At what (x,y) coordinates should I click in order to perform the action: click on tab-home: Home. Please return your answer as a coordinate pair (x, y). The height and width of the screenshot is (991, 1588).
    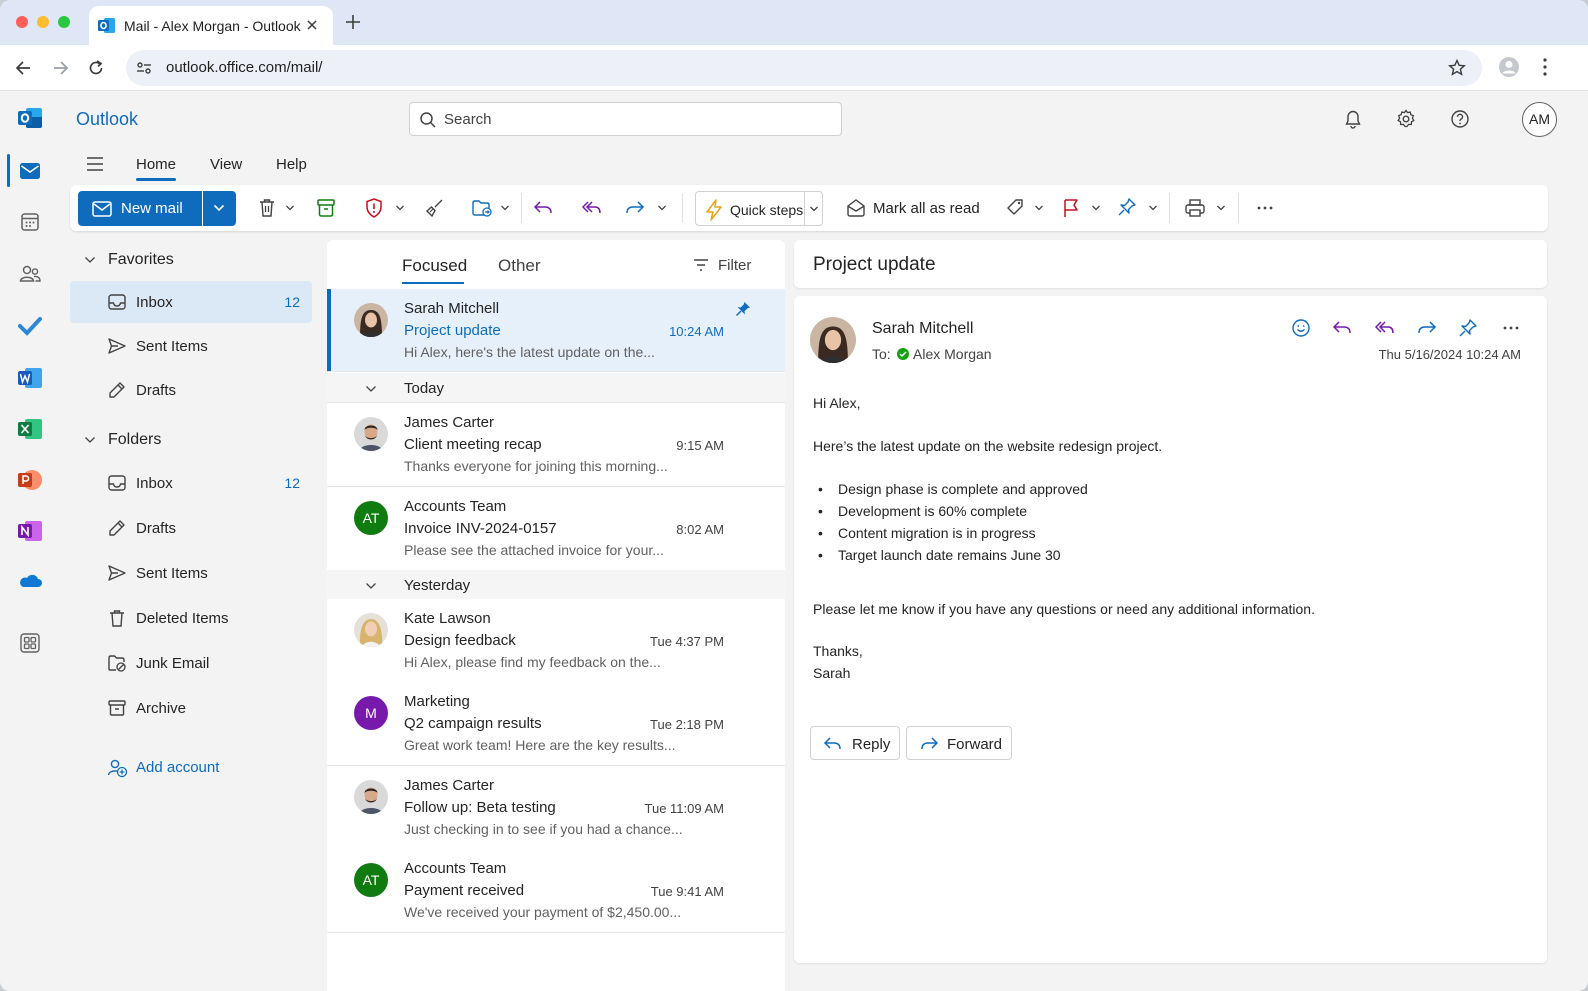
    Looking at the image, I should click on (156, 164).